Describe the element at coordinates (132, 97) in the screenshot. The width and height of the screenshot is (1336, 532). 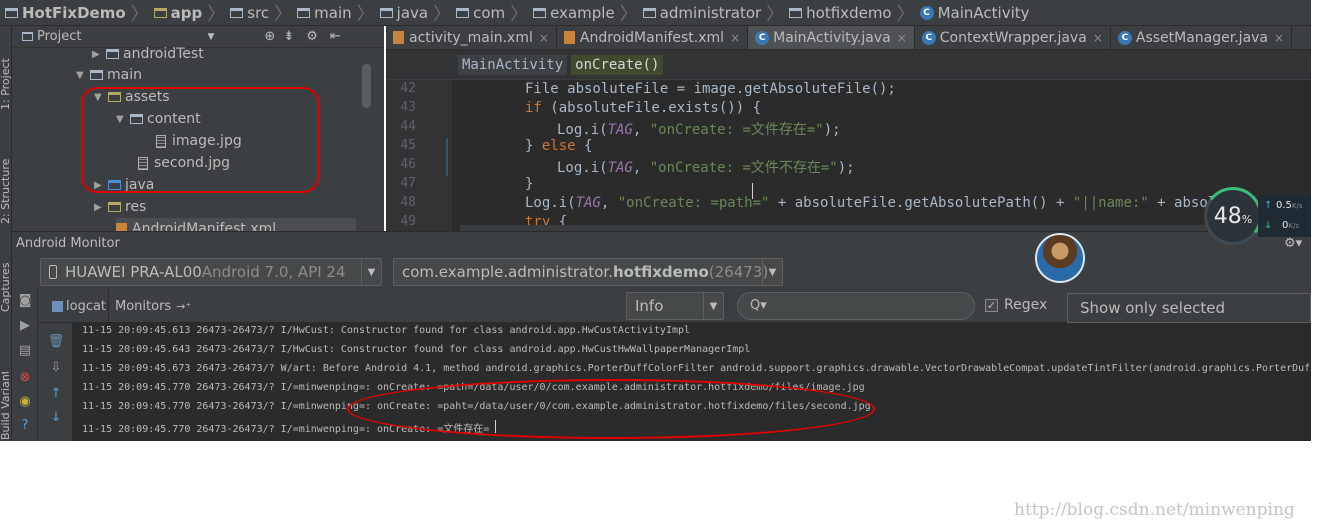
I see `tree-item-assets: ▼ assets` at that location.